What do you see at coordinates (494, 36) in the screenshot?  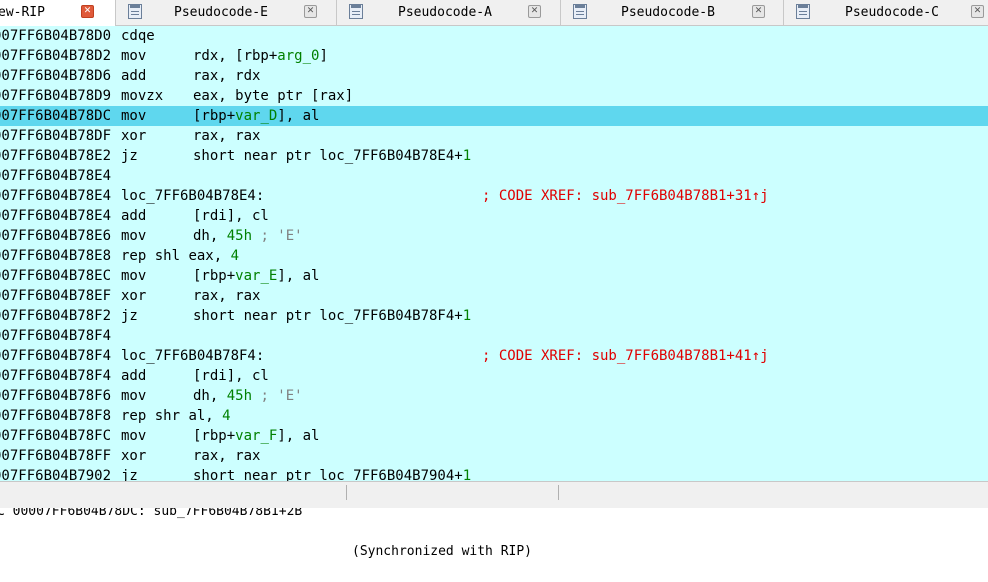 I see `disasm-line: 007FF6B04B78D0 cdqe` at bounding box center [494, 36].